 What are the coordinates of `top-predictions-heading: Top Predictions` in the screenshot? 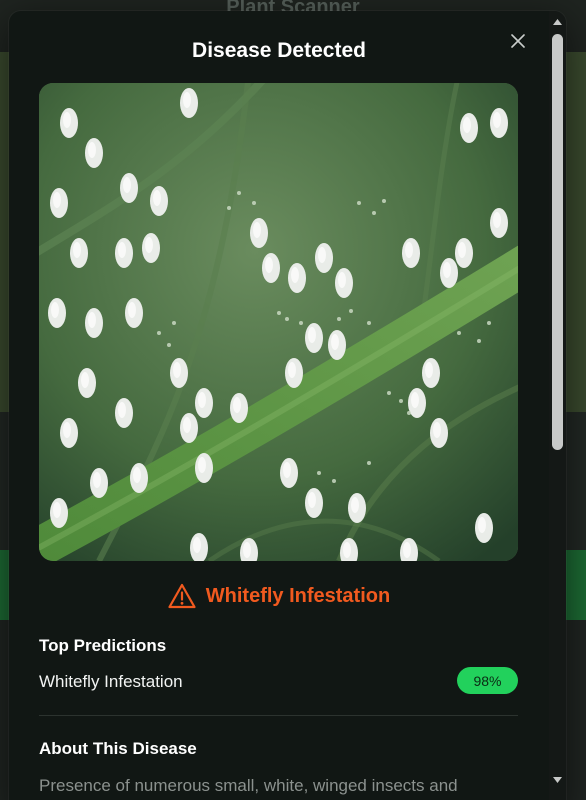 It's located at (103, 645).